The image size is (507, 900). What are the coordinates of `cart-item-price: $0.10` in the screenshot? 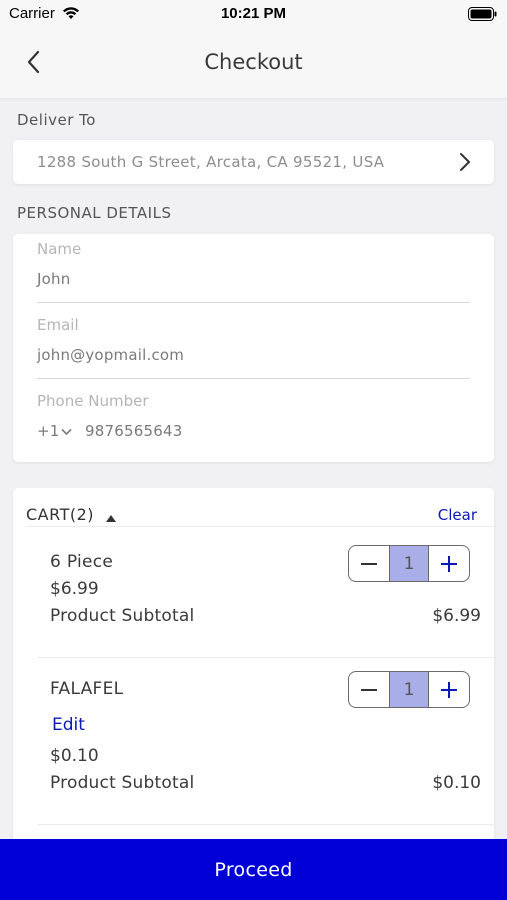 It's located at (74, 756).